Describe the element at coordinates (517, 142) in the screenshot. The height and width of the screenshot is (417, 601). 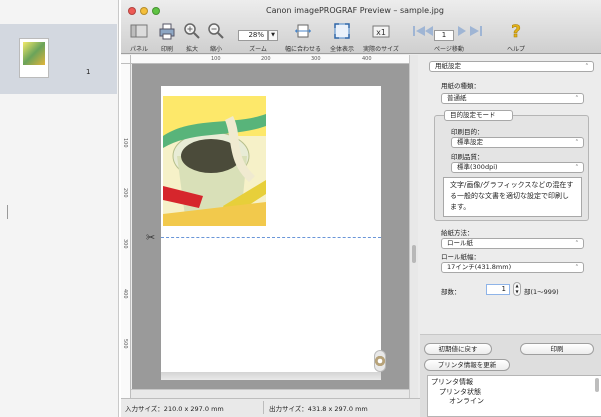
I see `purpose-select: 標準設定 ⌃` at that location.